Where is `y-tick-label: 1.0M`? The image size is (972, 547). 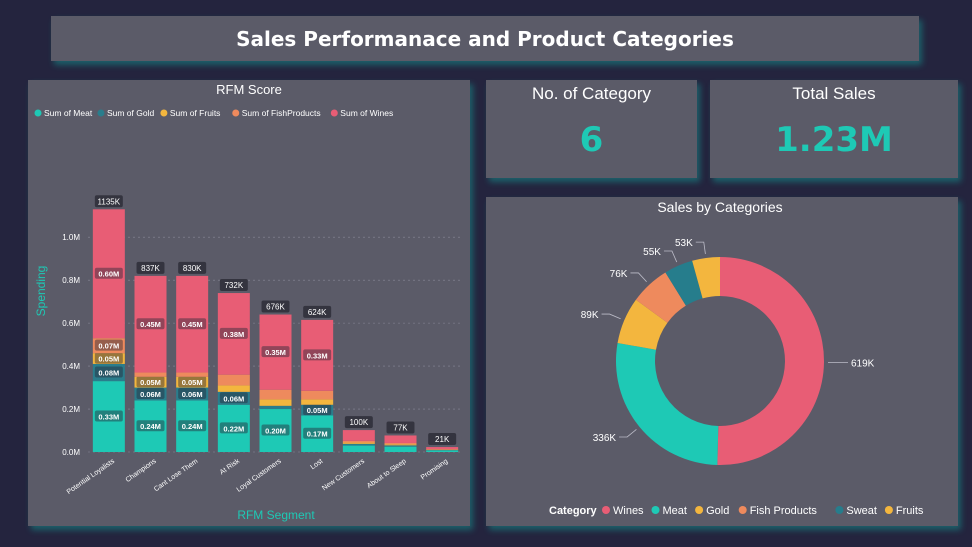 y-tick-label: 1.0M is located at coordinates (71, 237).